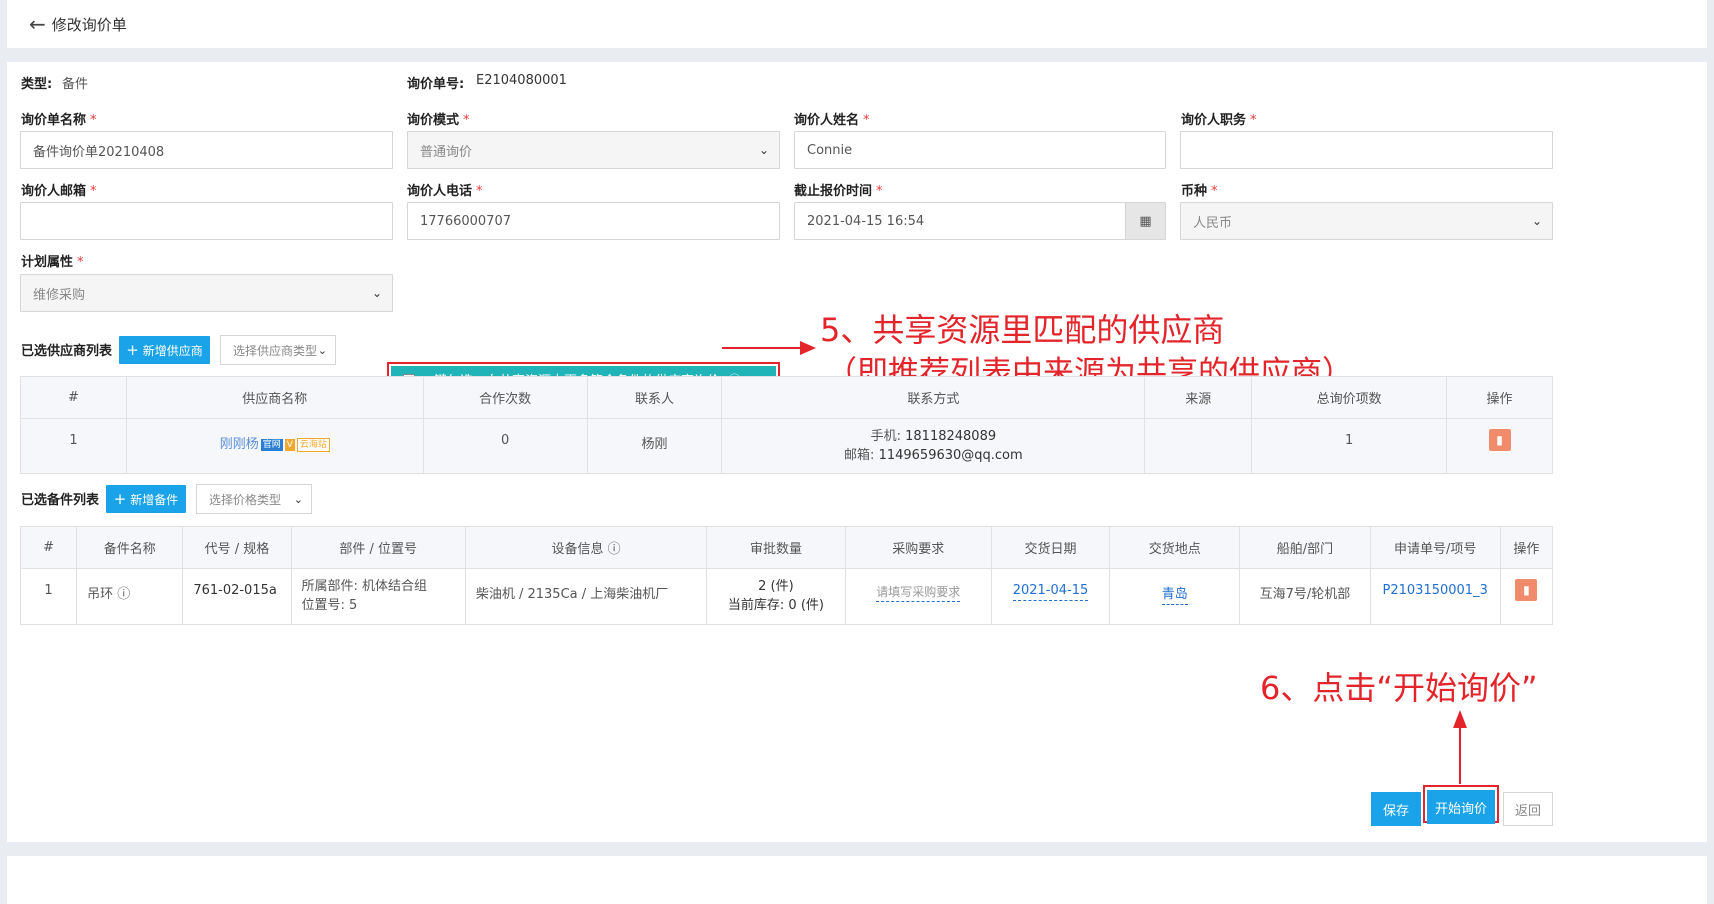  Describe the element at coordinates (37, 84) in the screenshot. I see `type-label: 类型:` at that location.